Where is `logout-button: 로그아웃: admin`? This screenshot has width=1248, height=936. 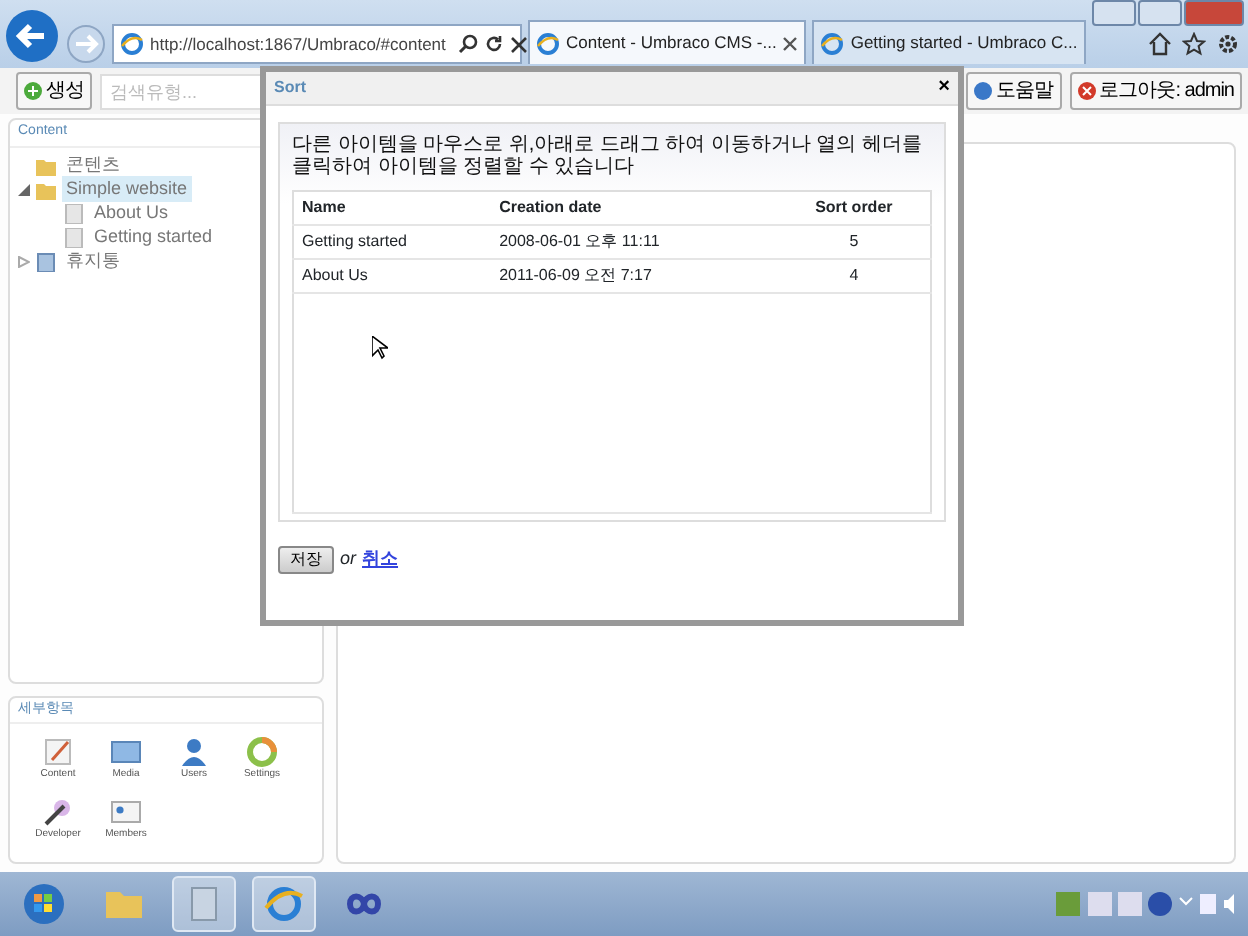 logout-button: 로그아웃: admin is located at coordinates (1155, 91).